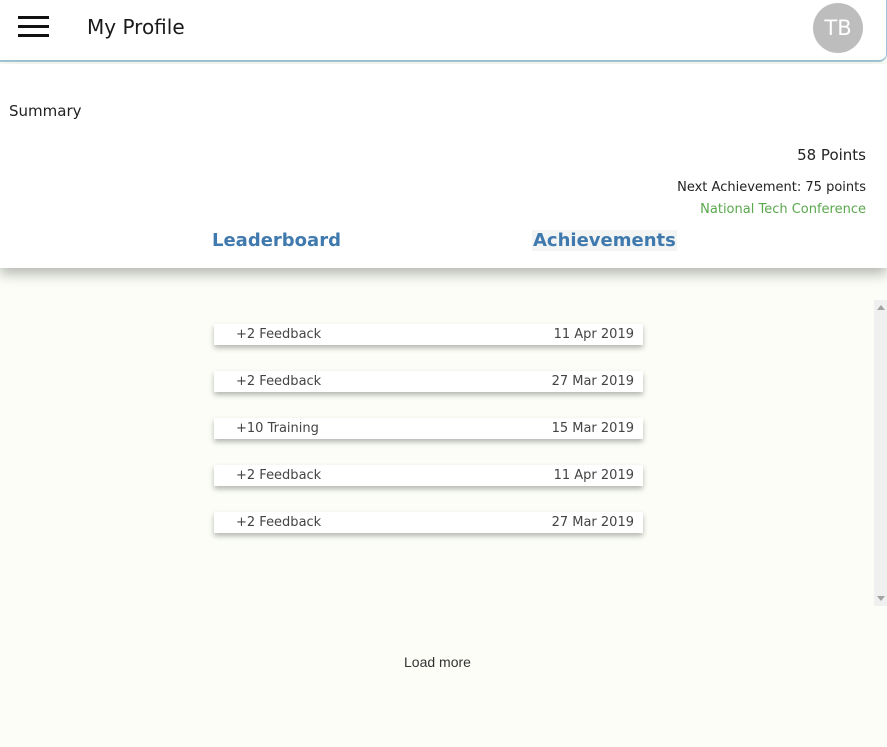 The height and width of the screenshot is (747, 887). I want to click on page-title: My Profile, so click(136, 27).